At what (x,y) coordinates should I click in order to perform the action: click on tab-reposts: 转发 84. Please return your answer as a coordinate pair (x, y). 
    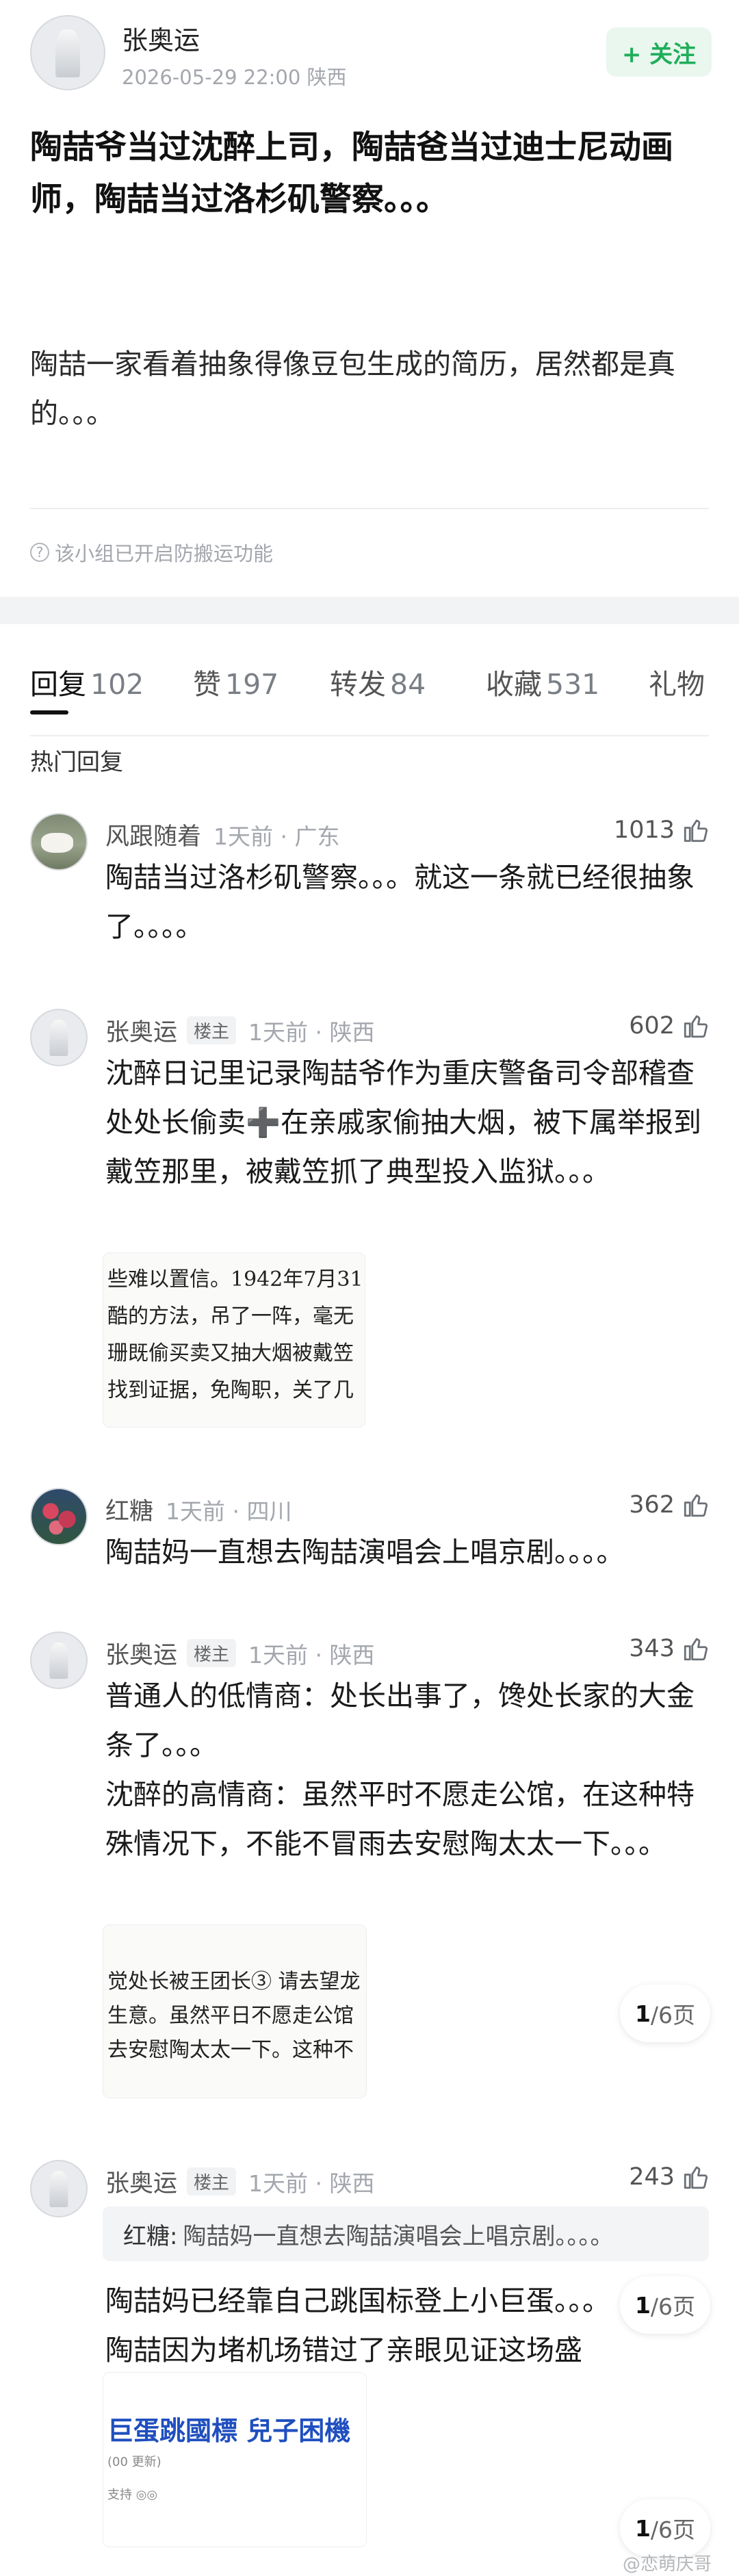
    Looking at the image, I should click on (378, 681).